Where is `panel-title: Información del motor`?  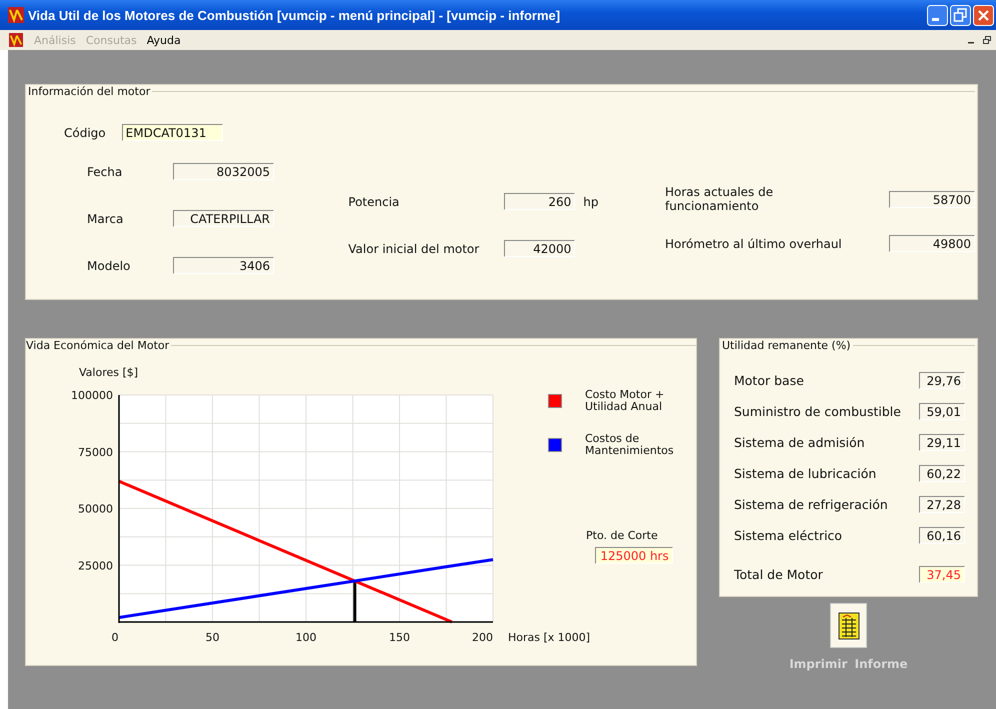
panel-title: Información del motor is located at coordinates (89, 91).